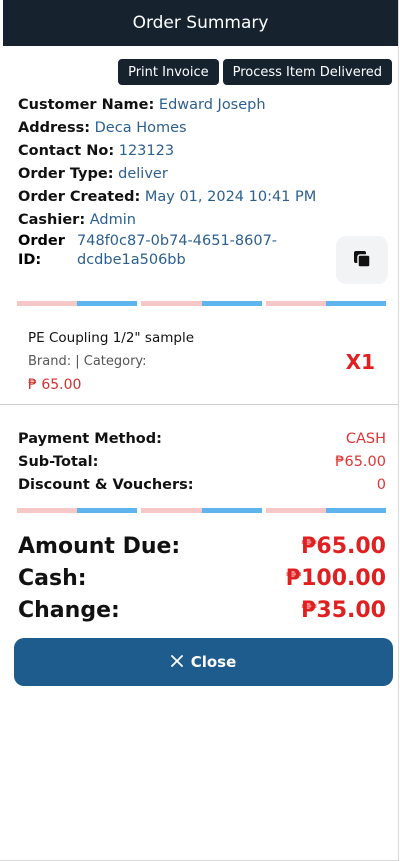 The width and height of the screenshot is (400, 861). I want to click on order-created-row: Order Created: May 01, 2024 10:41 PM, so click(203, 197).